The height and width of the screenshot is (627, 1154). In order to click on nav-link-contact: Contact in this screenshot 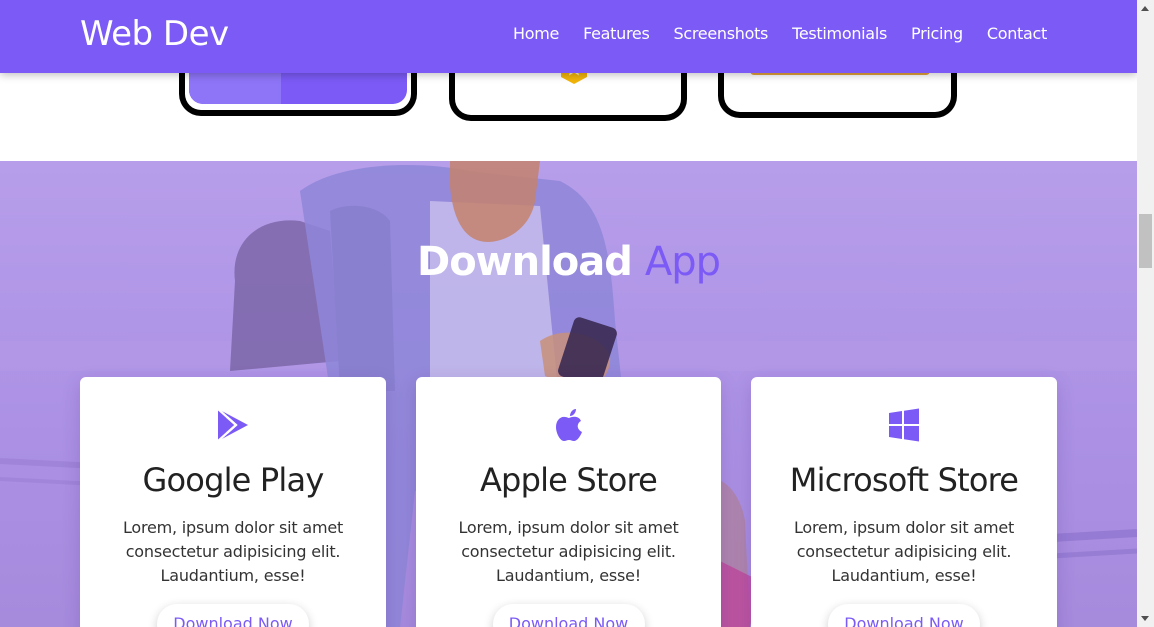, I will do `click(1017, 33)`.